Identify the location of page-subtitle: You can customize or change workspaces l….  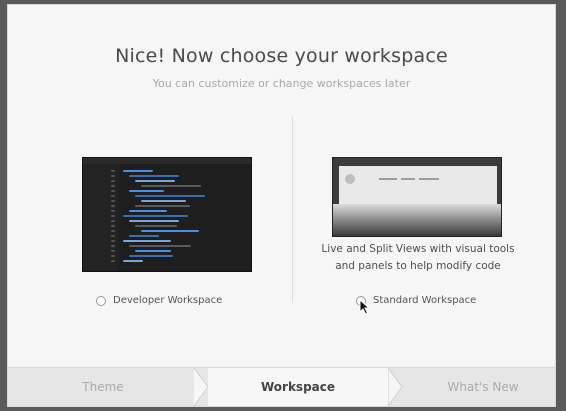
(281, 83).